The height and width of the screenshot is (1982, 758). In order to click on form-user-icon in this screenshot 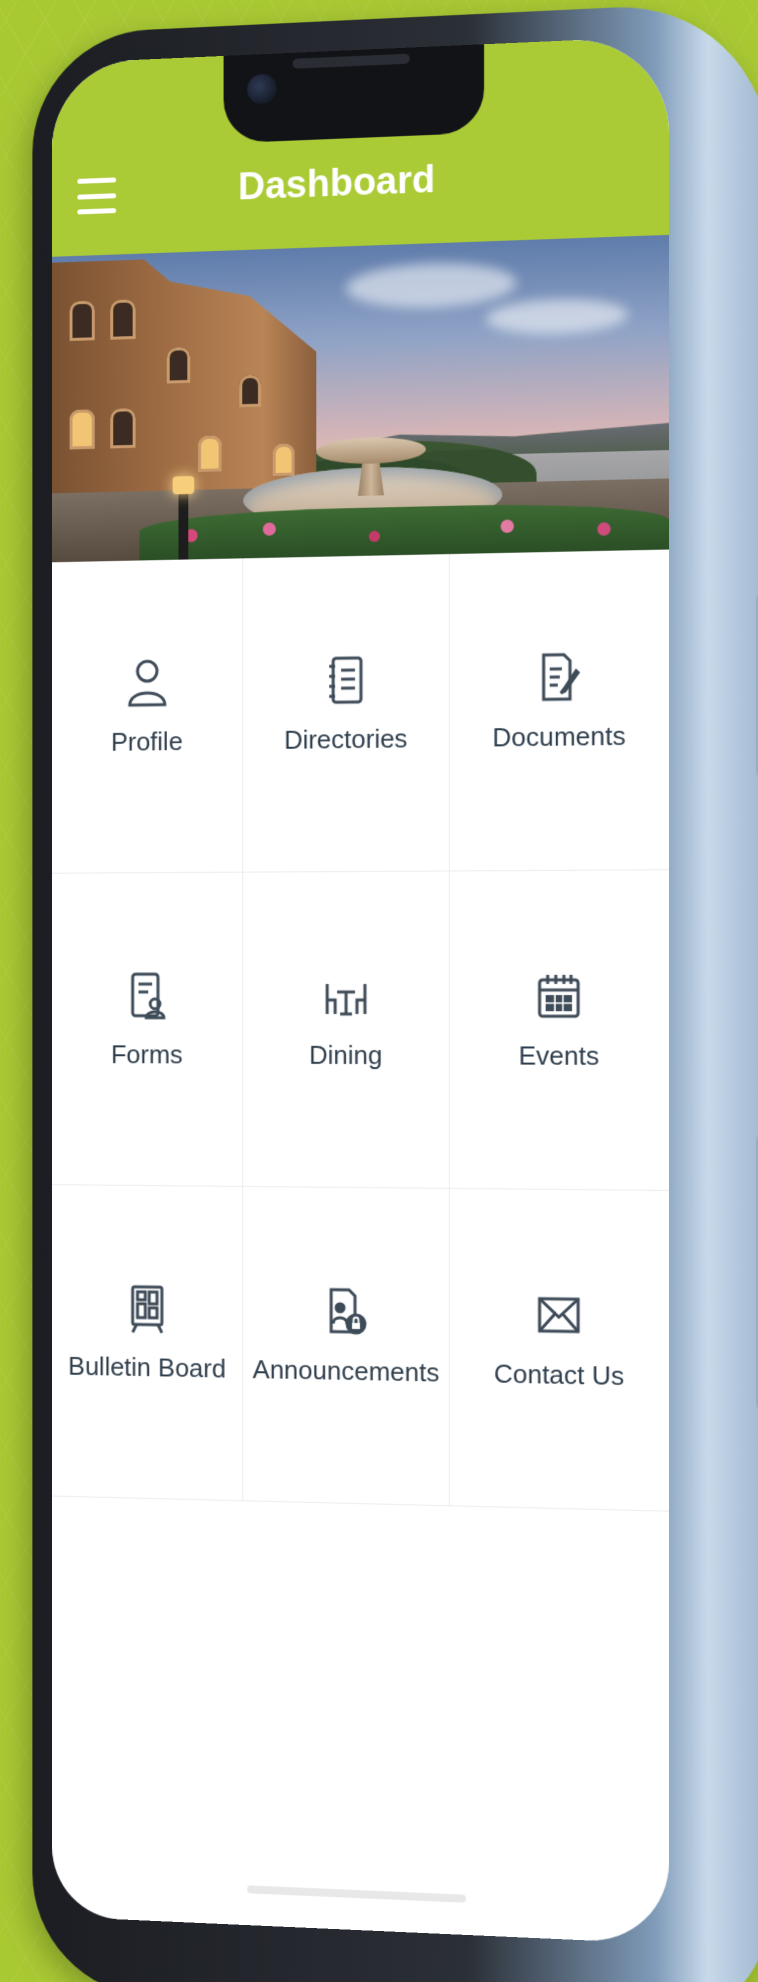, I will do `click(146, 996)`.